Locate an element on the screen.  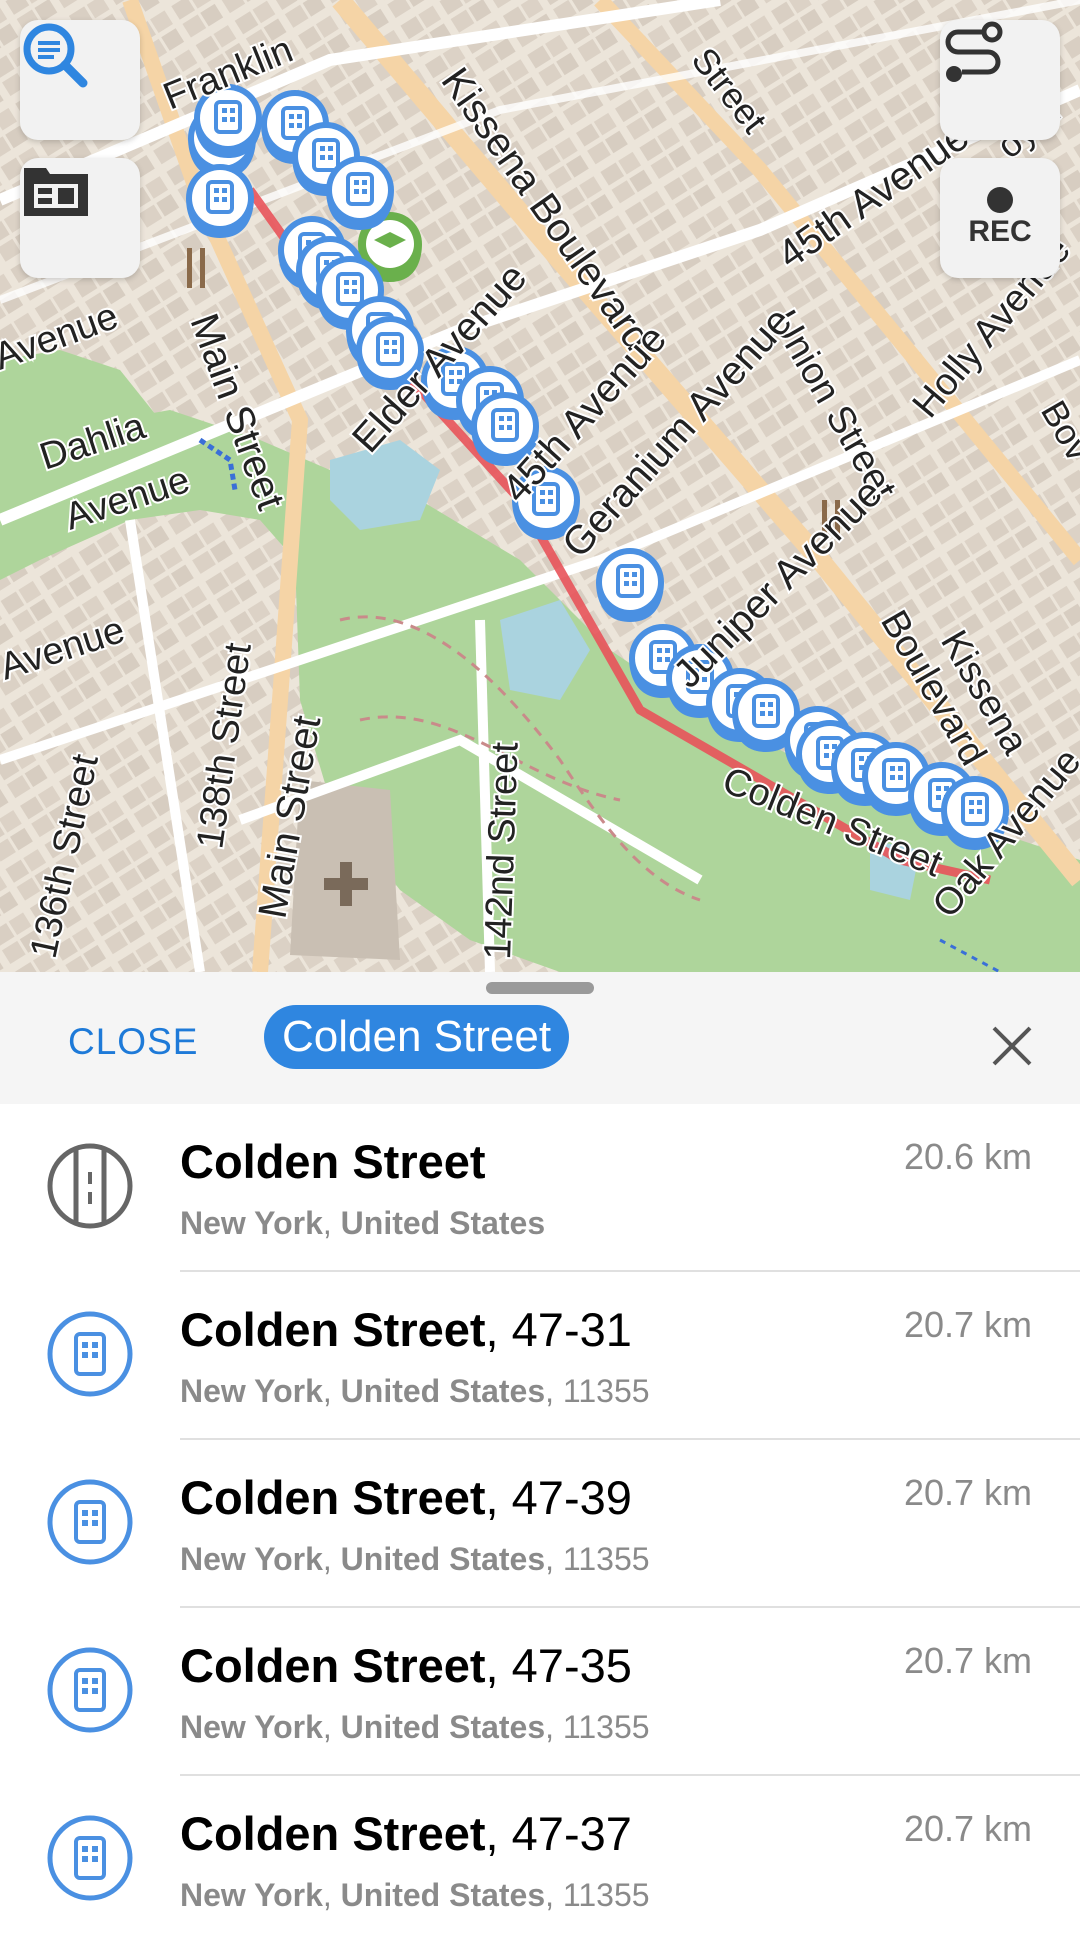
result-number: , 47-39 is located at coordinates (558, 1497).